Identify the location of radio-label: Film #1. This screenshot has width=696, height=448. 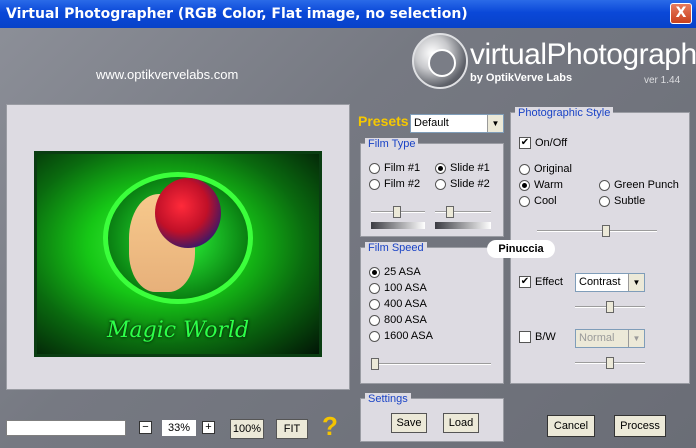
(402, 168).